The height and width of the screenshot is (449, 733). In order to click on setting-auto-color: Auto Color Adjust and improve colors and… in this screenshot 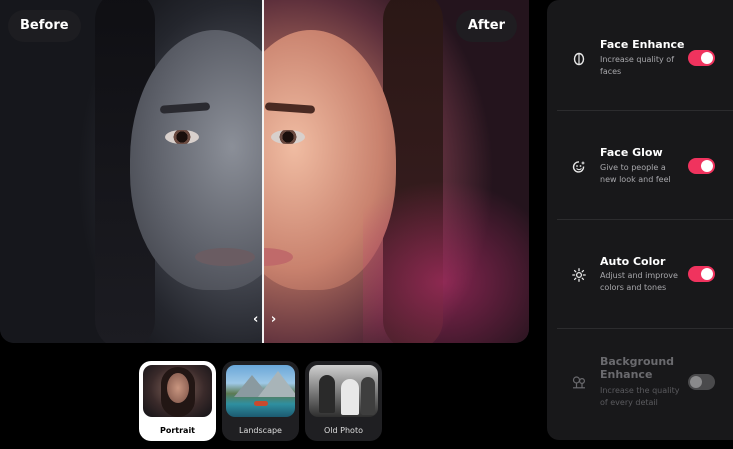, I will do `click(640, 273)`.